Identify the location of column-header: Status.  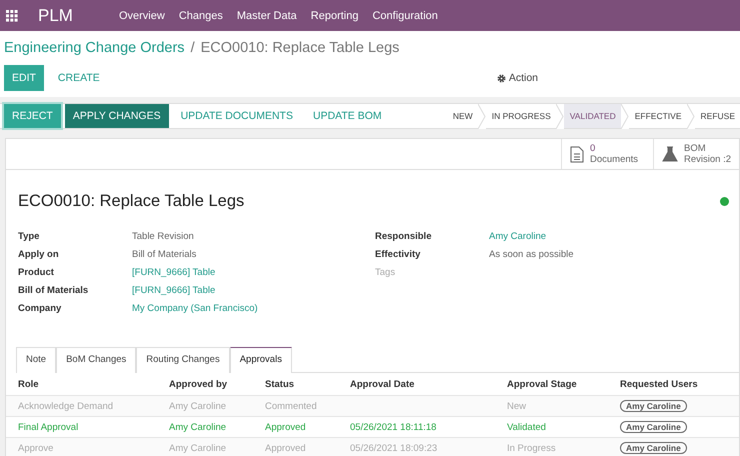
(280, 385).